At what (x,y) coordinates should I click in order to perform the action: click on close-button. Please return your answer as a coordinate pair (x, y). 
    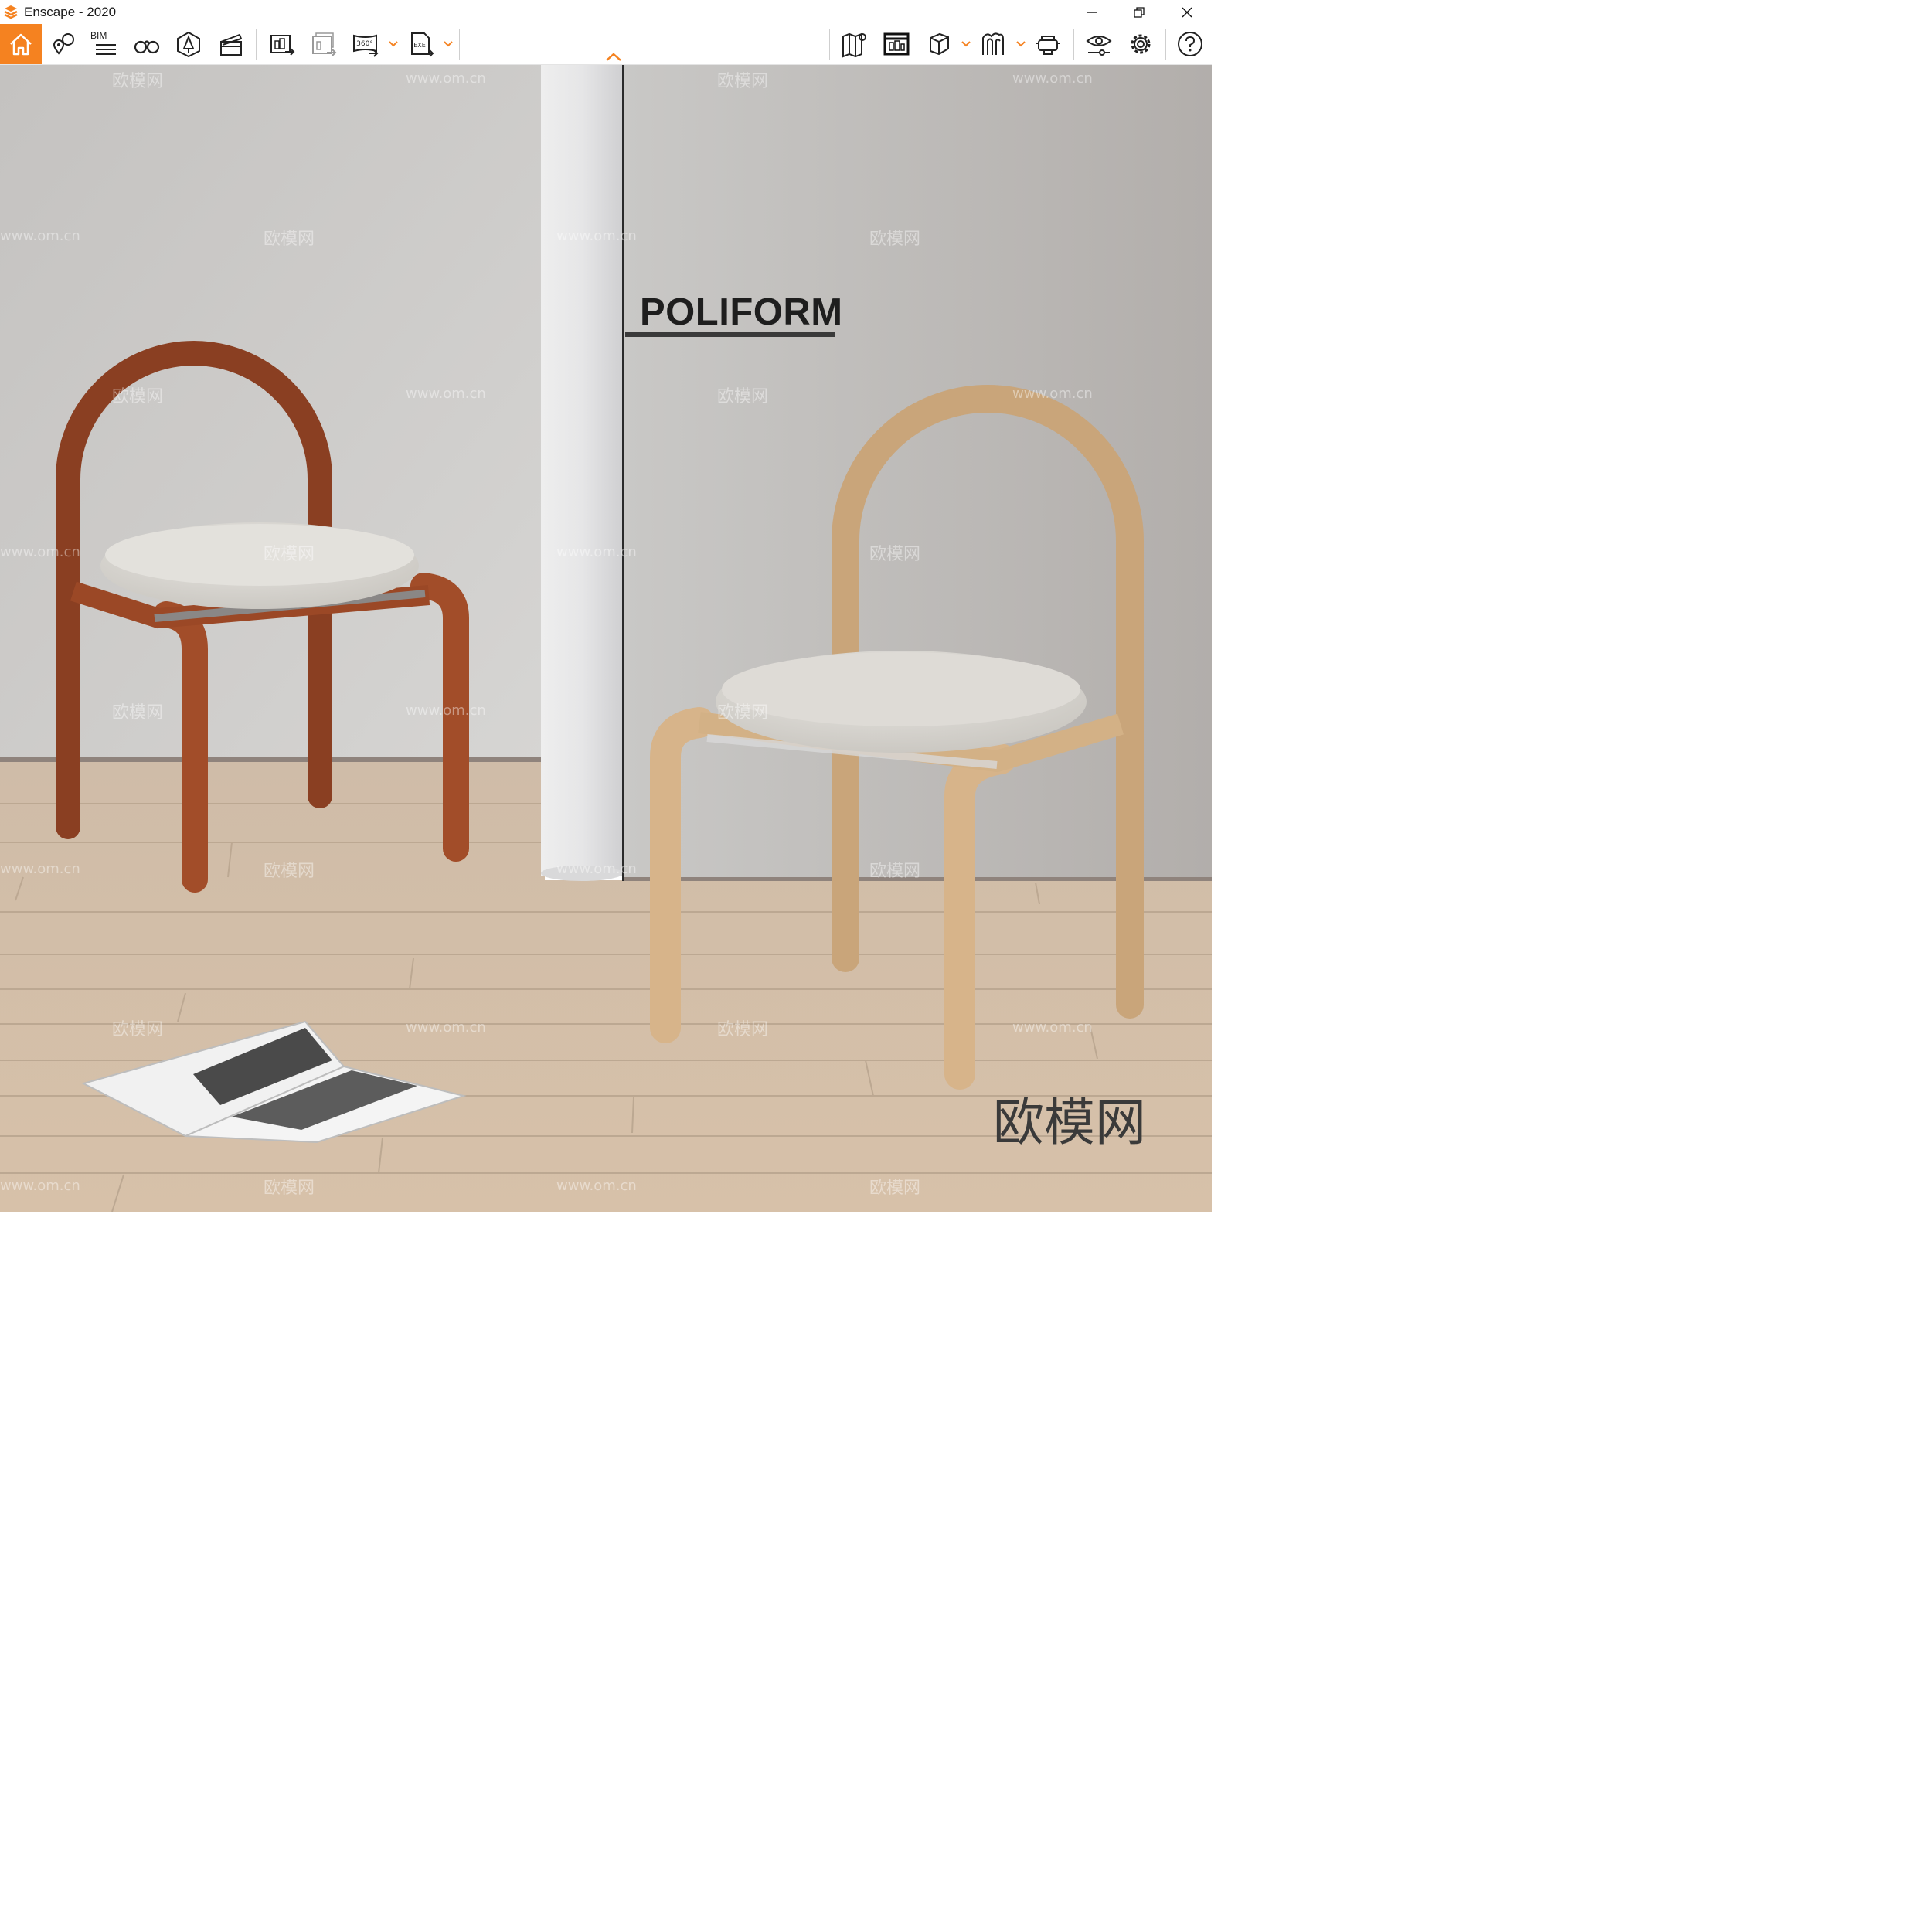
    Looking at the image, I should click on (1187, 12).